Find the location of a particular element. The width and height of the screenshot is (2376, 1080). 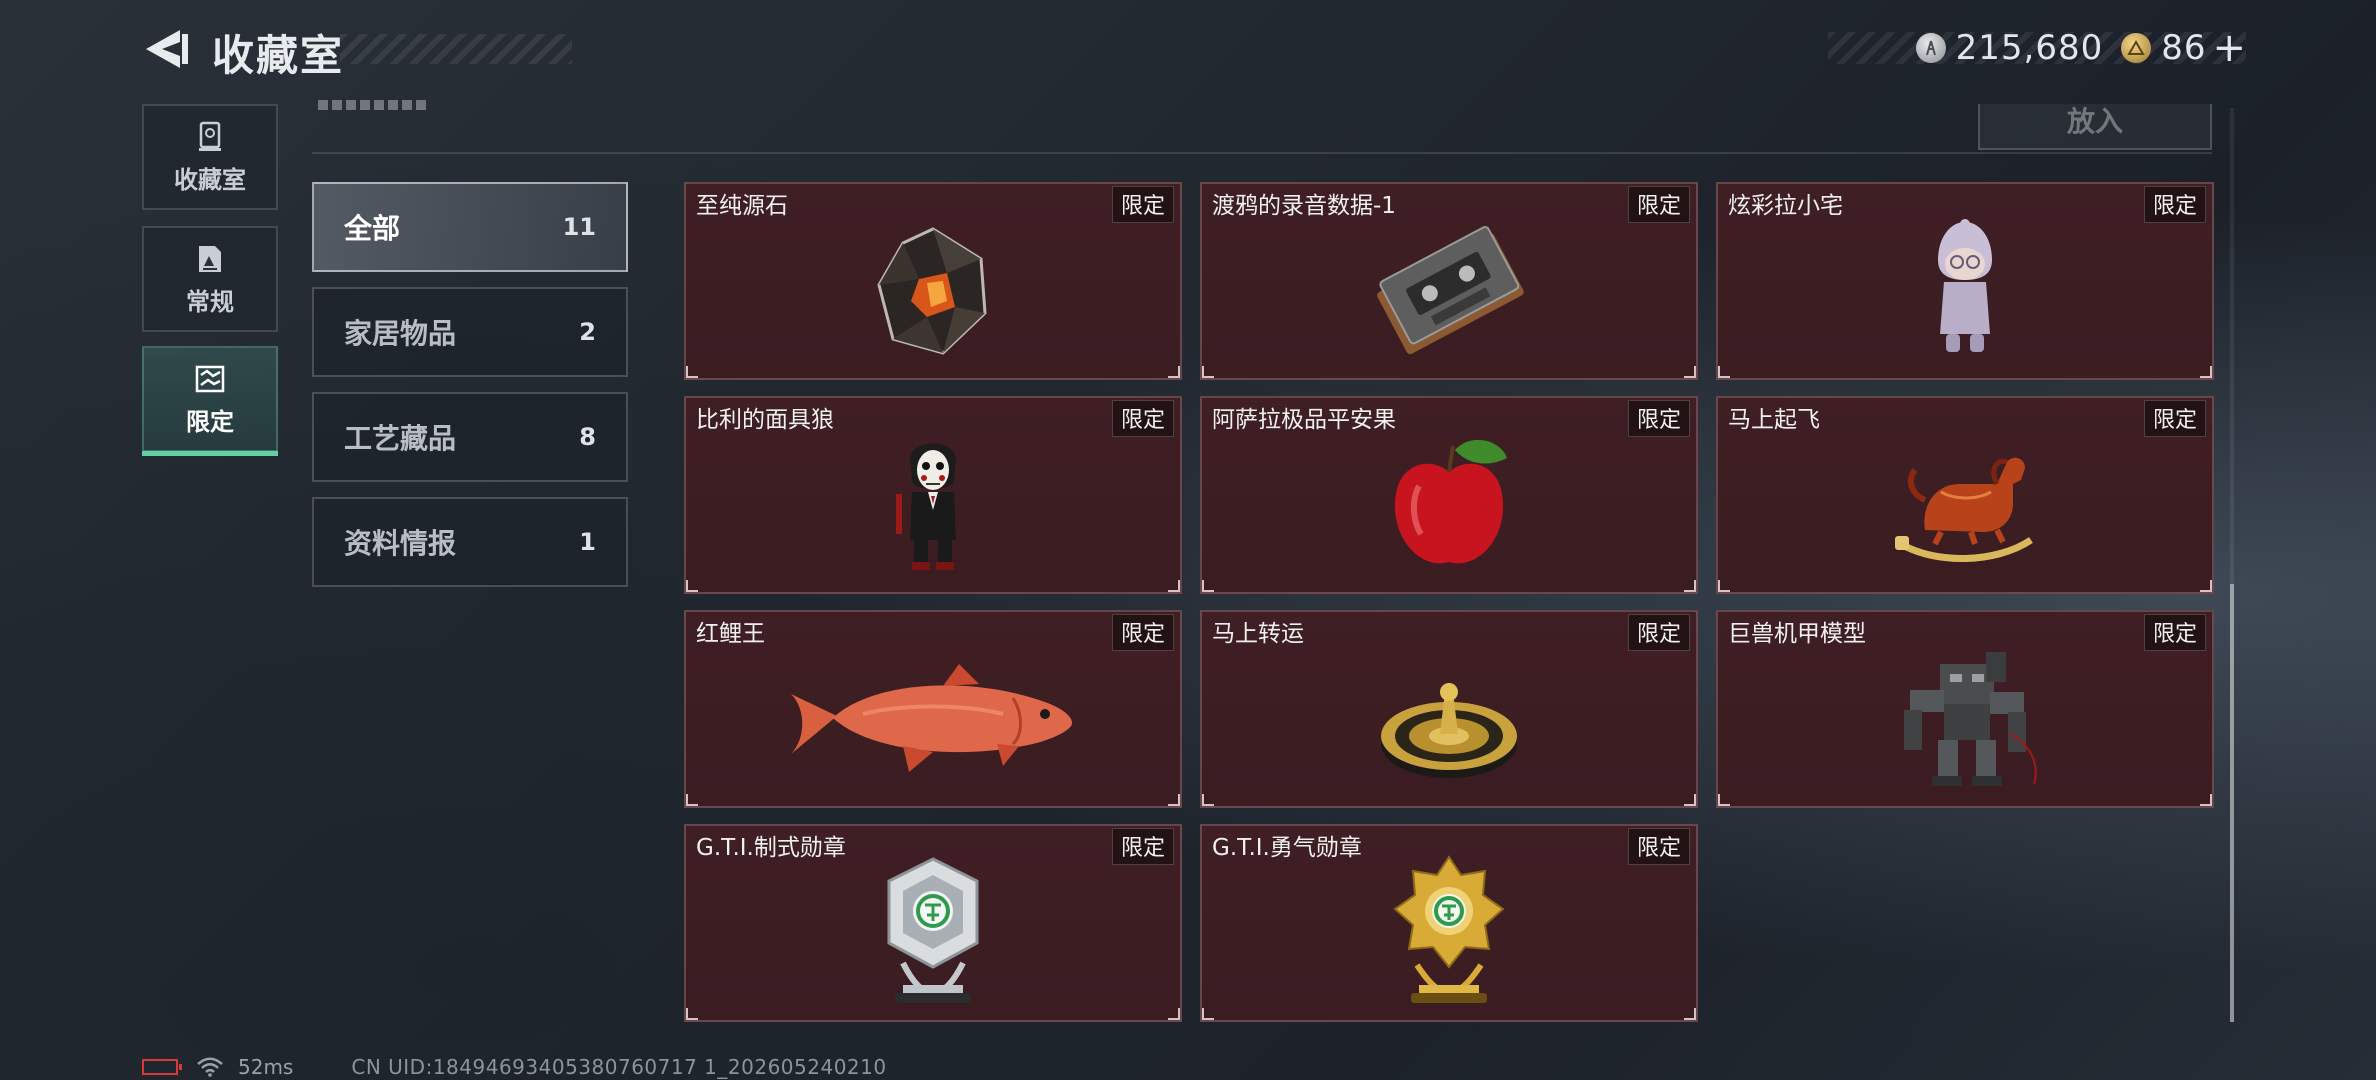

category-count: 1 is located at coordinates (587, 542).